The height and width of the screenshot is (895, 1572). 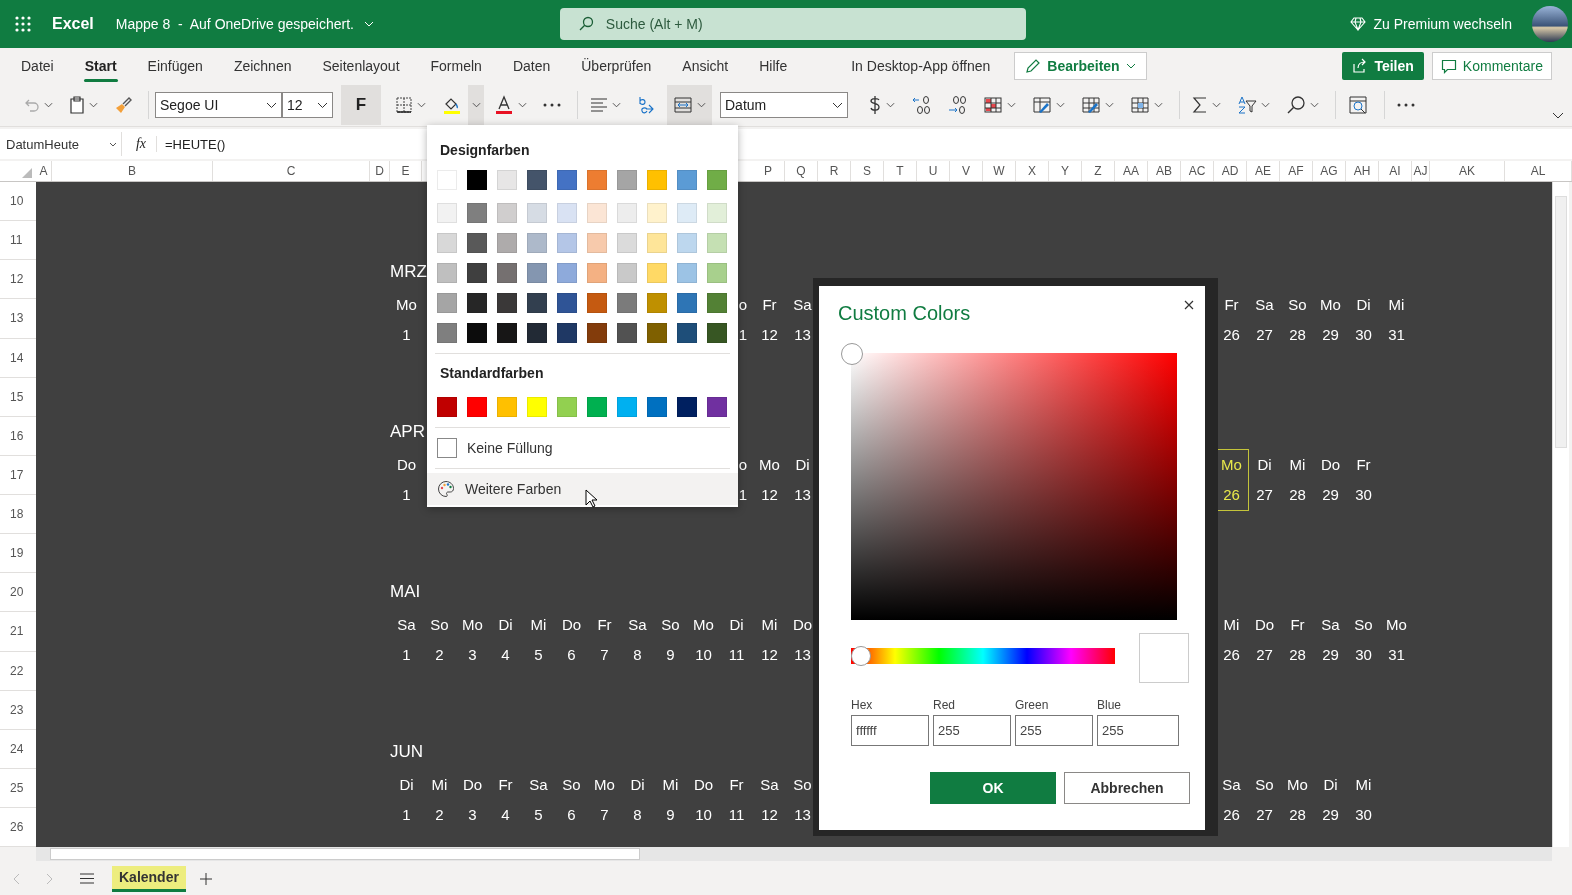 I want to click on column-header: AC, so click(x=1197, y=171).